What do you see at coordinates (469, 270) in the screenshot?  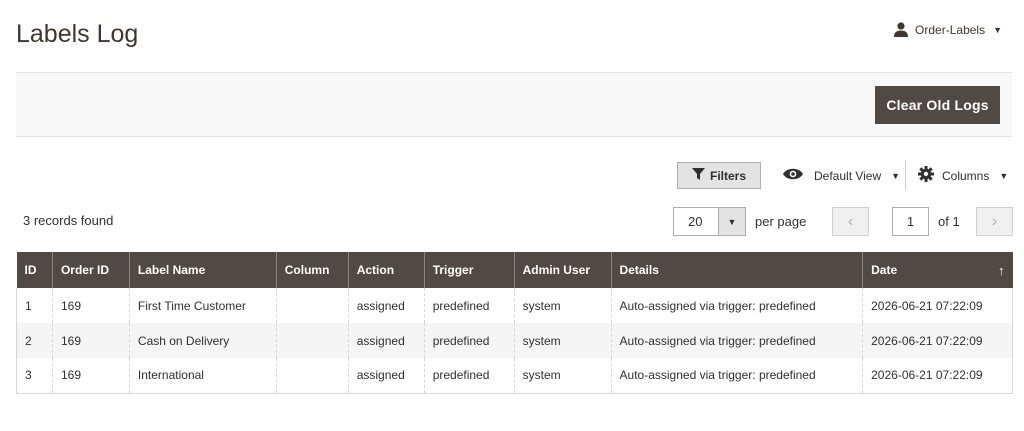 I see `column-header-trigger: Trigger` at bounding box center [469, 270].